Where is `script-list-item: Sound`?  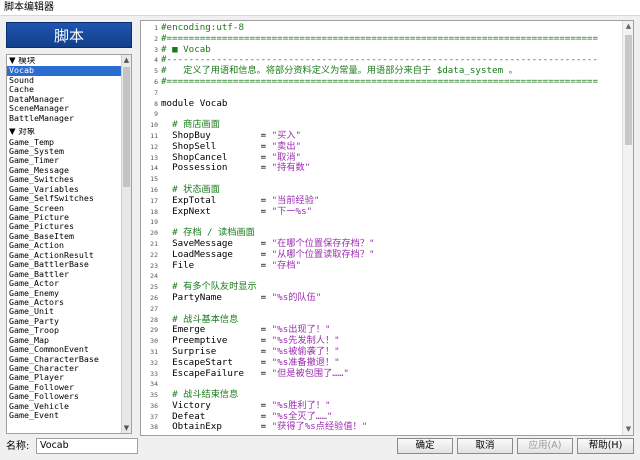 script-list-item: Sound is located at coordinates (64, 80).